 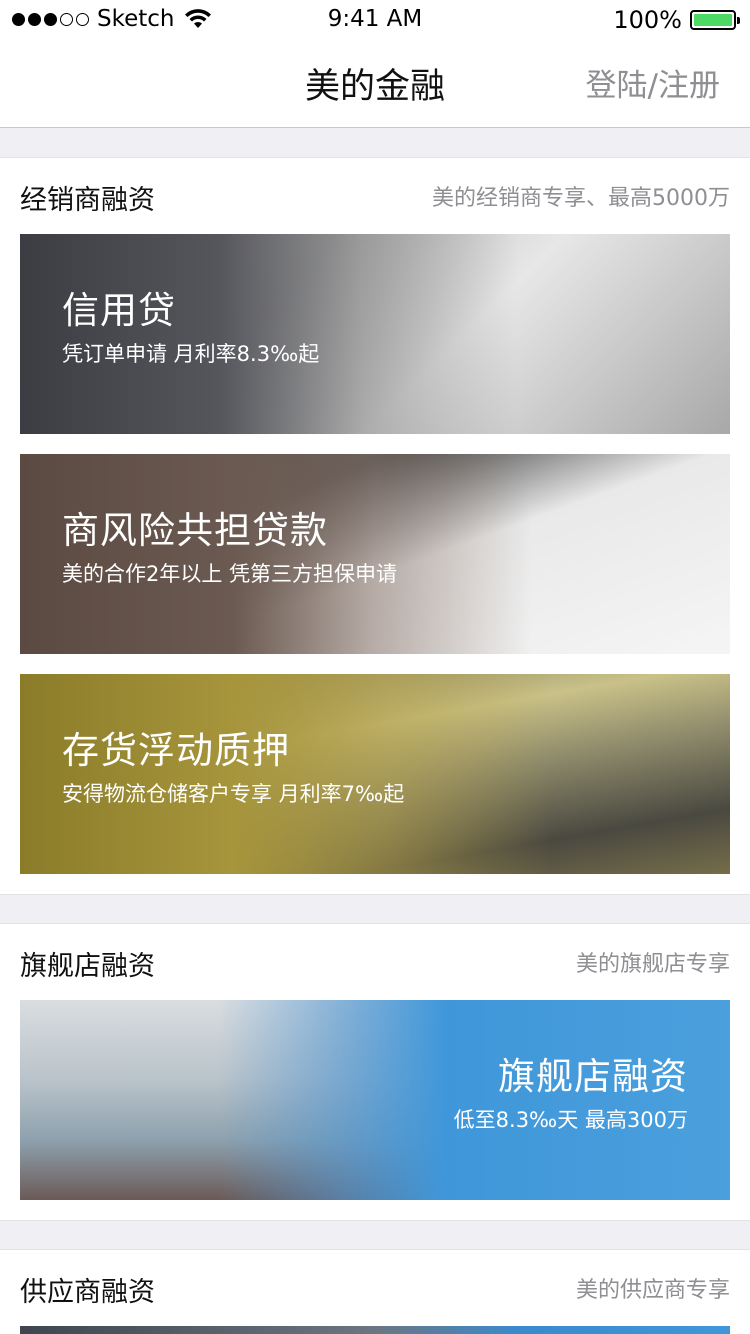 What do you see at coordinates (647, 20) in the screenshot?
I see `battery-percent: 100%` at bounding box center [647, 20].